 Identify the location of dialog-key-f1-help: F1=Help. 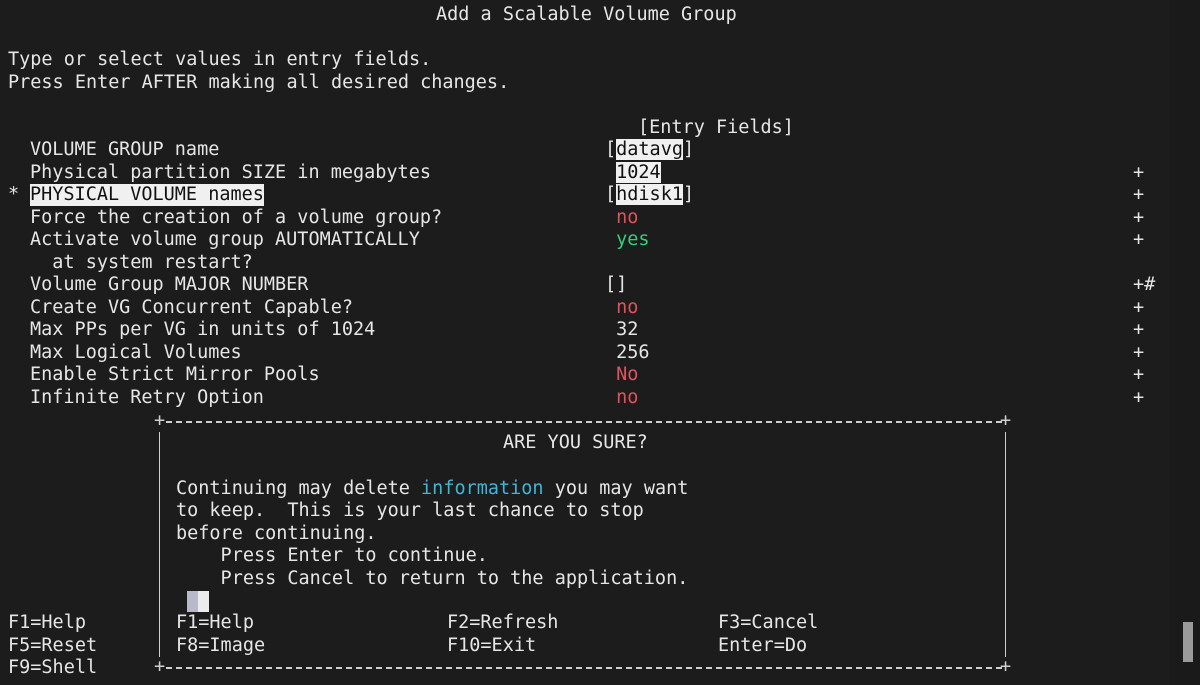
(215, 623).